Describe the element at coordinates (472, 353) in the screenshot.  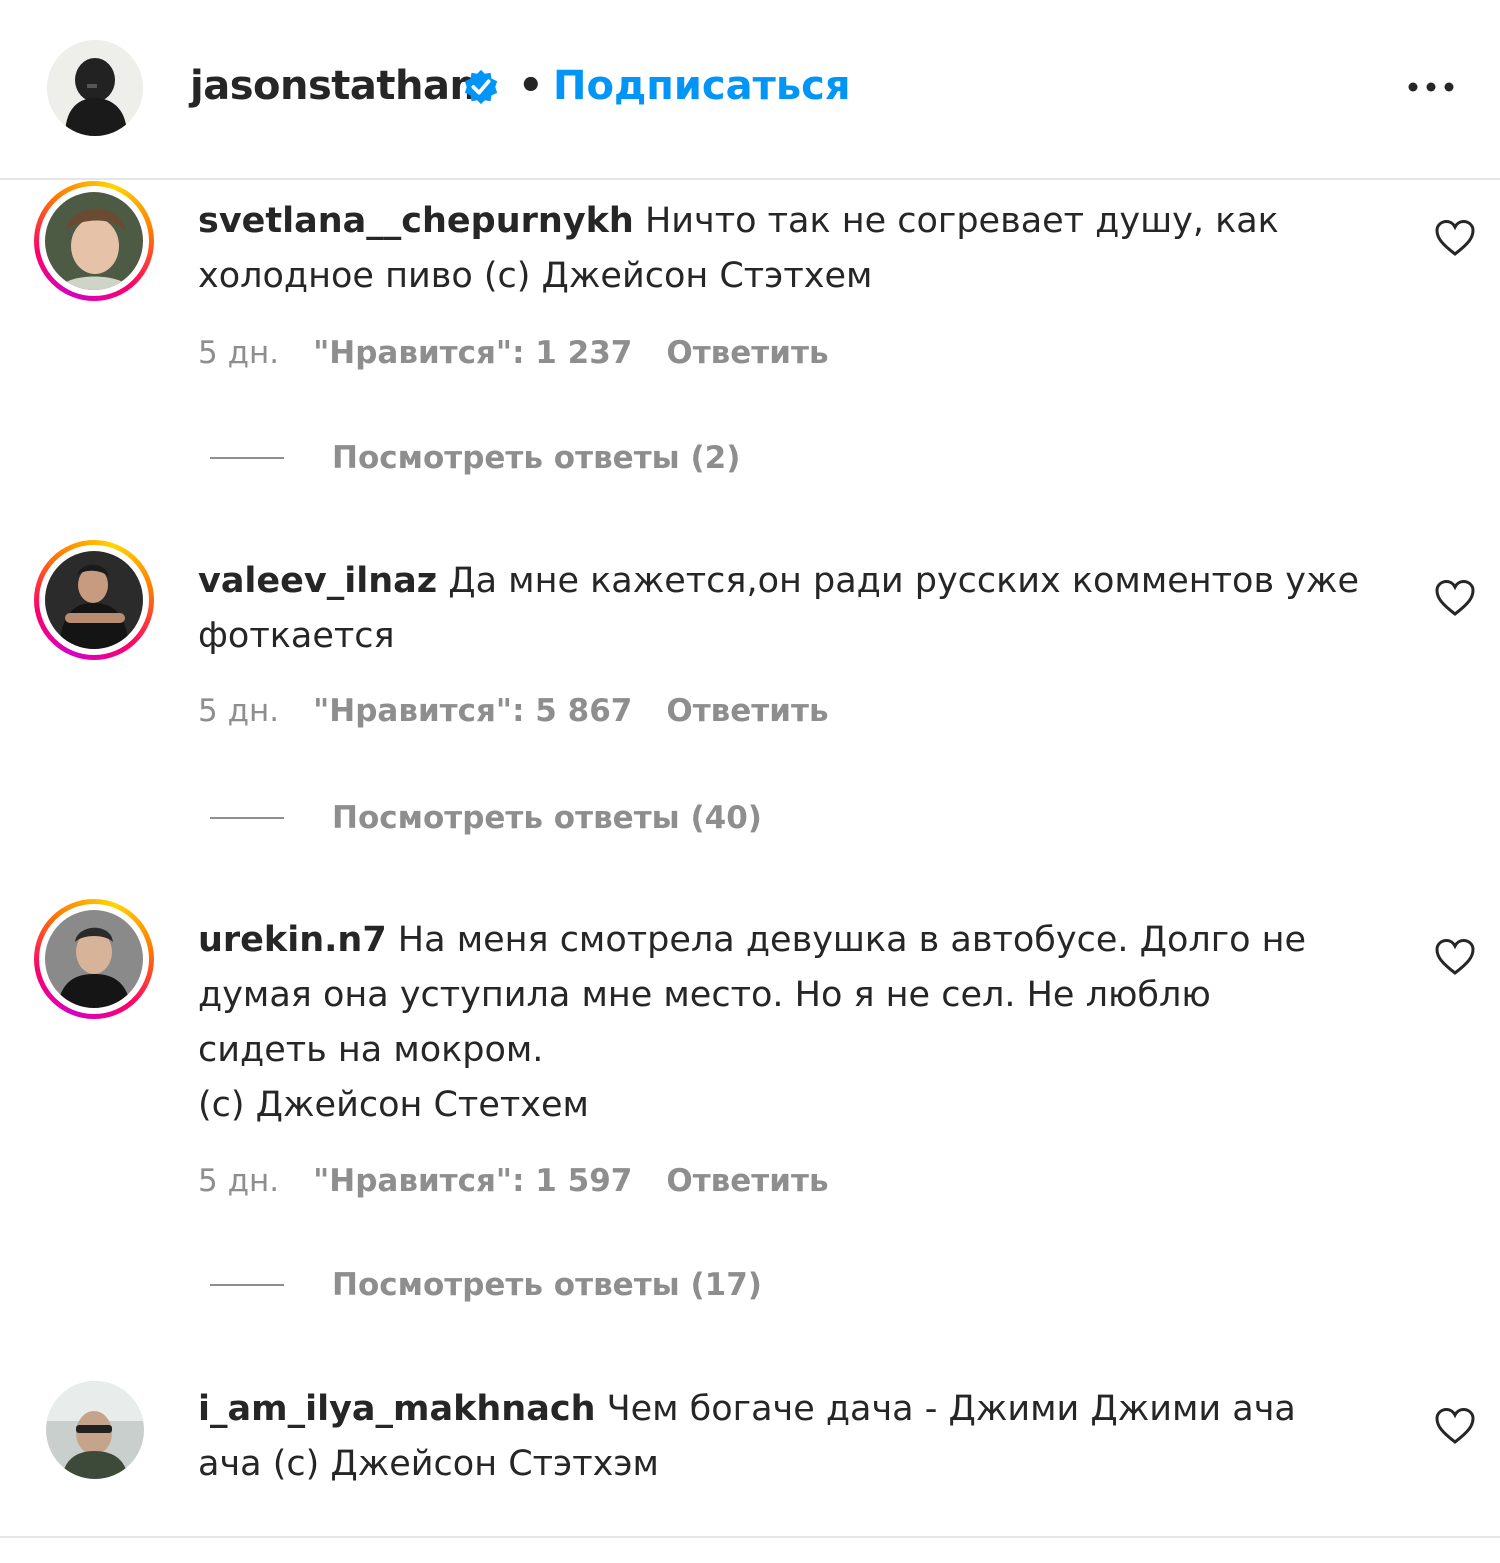
I see `comment-likes: "Нравится": 1 237` at that location.